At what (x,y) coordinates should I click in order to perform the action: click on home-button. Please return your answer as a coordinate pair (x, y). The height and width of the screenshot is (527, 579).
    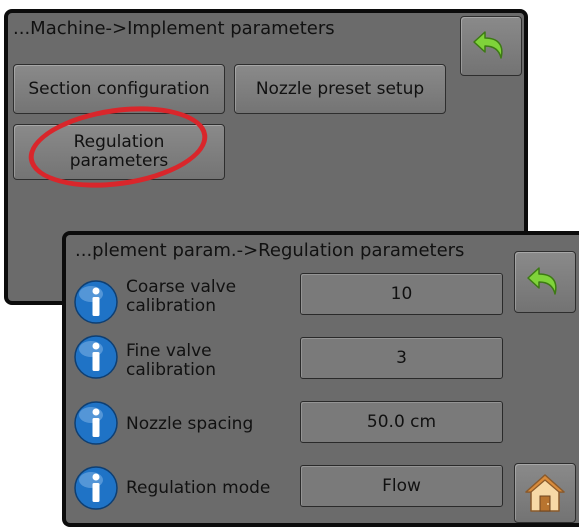
    Looking at the image, I should click on (545, 493).